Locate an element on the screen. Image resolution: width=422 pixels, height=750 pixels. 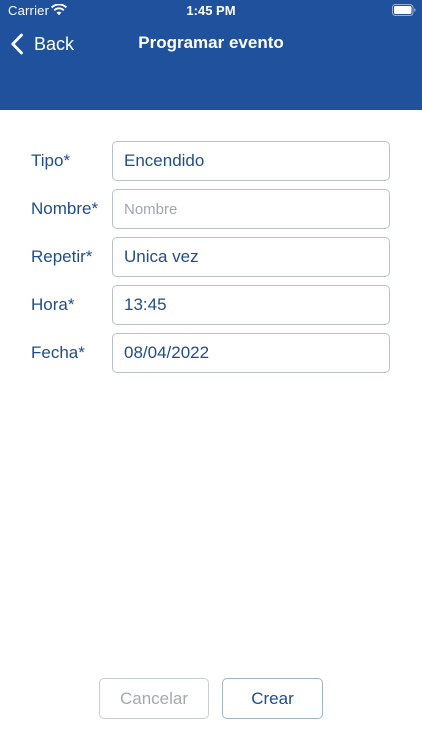
cancel-button: Cancelar is located at coordinates (154, 698).